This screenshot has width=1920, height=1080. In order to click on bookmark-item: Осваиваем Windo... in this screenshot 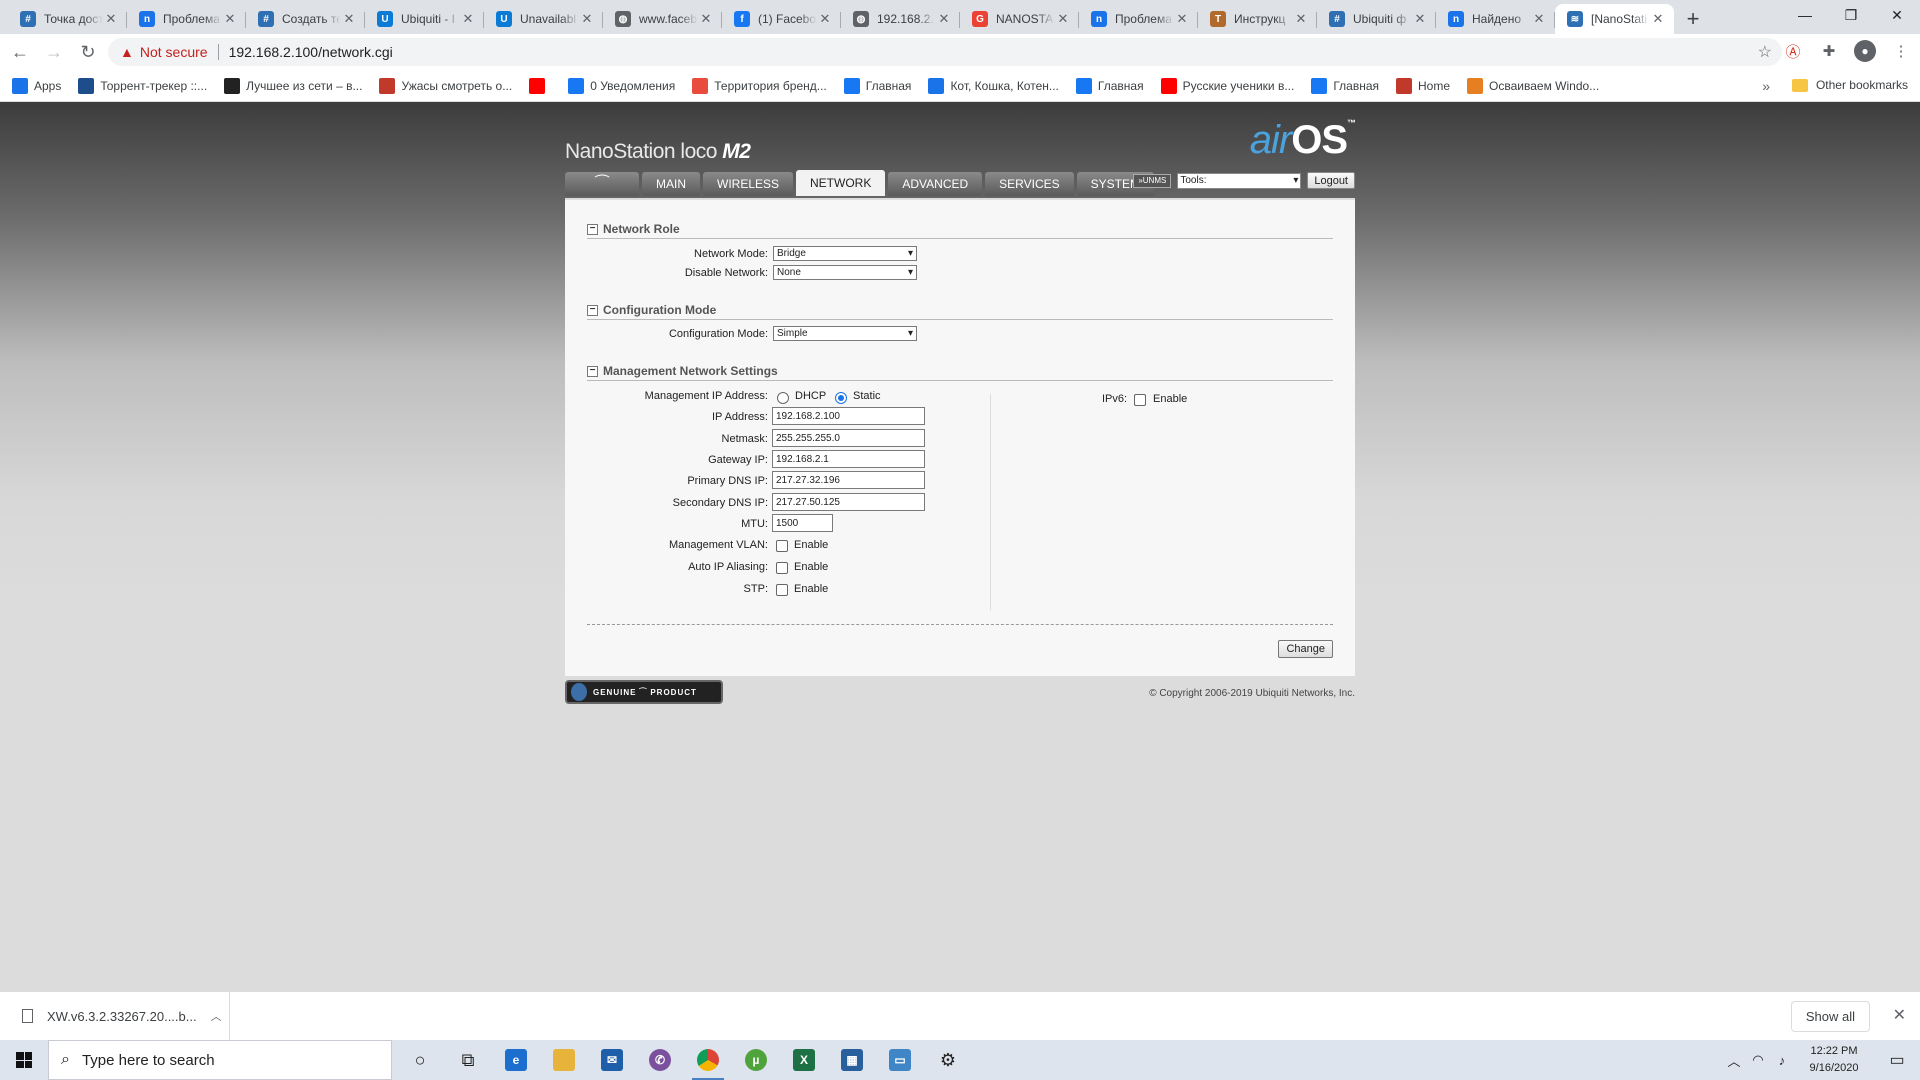, I will do `click(1533, 85)`.